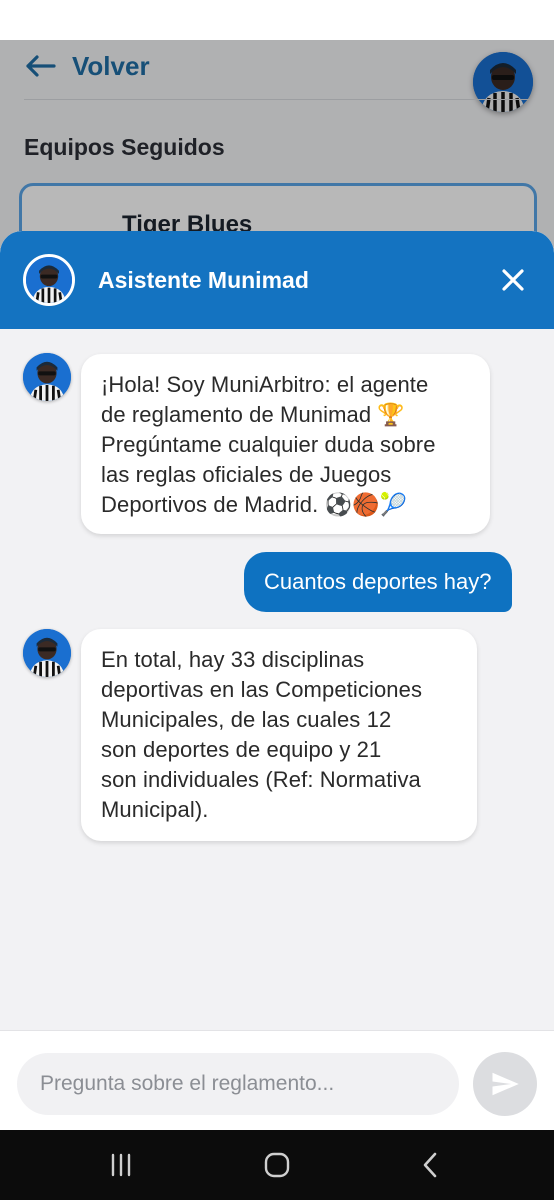  I want to click on send-icon, so click(505, 1084).